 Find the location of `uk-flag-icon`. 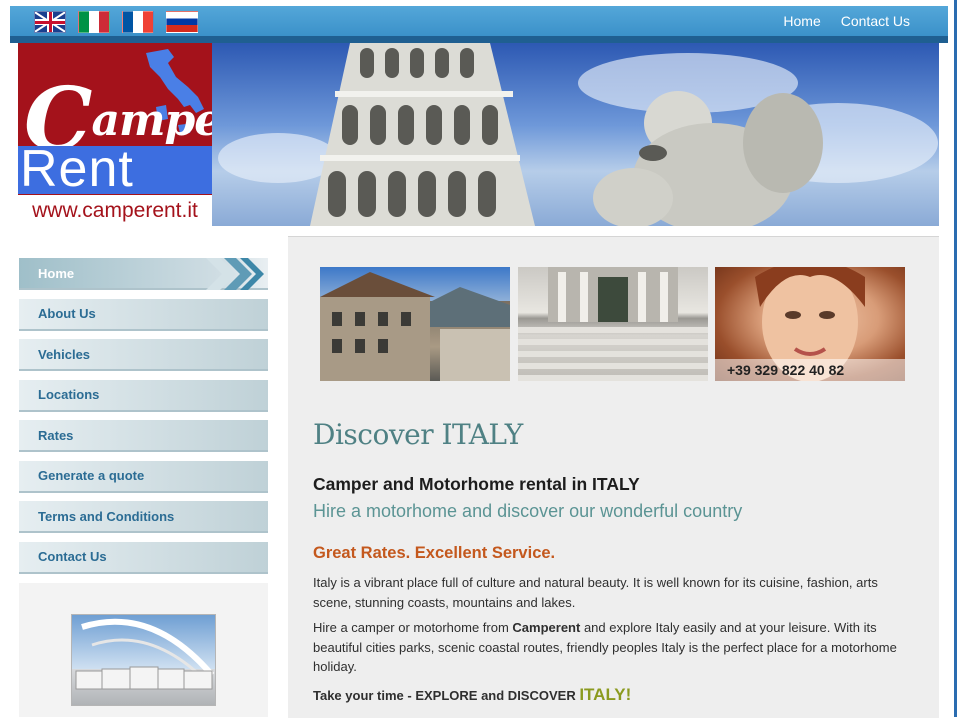

uk-flag-icon is located at coordinates (50, 22).